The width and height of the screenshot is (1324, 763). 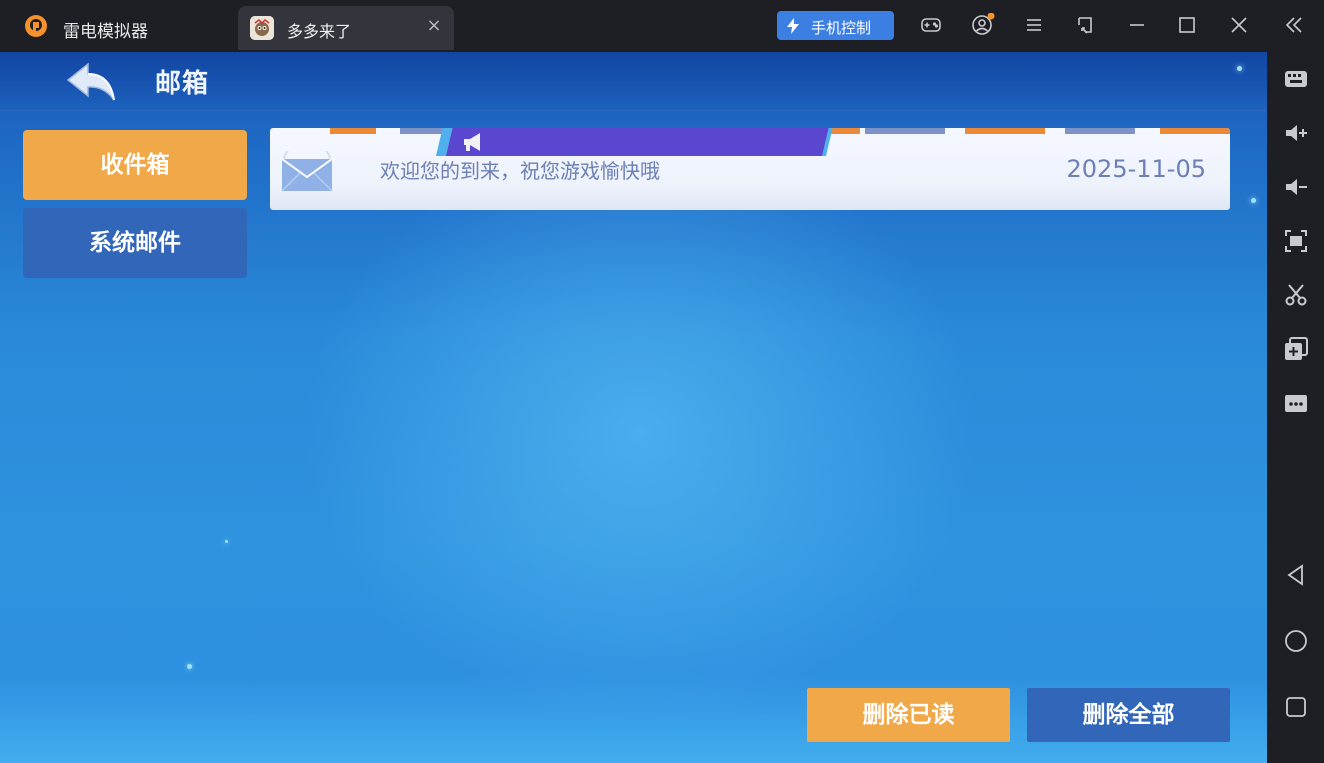 I want to click on lightning-icon, so click(x=793, y=26).